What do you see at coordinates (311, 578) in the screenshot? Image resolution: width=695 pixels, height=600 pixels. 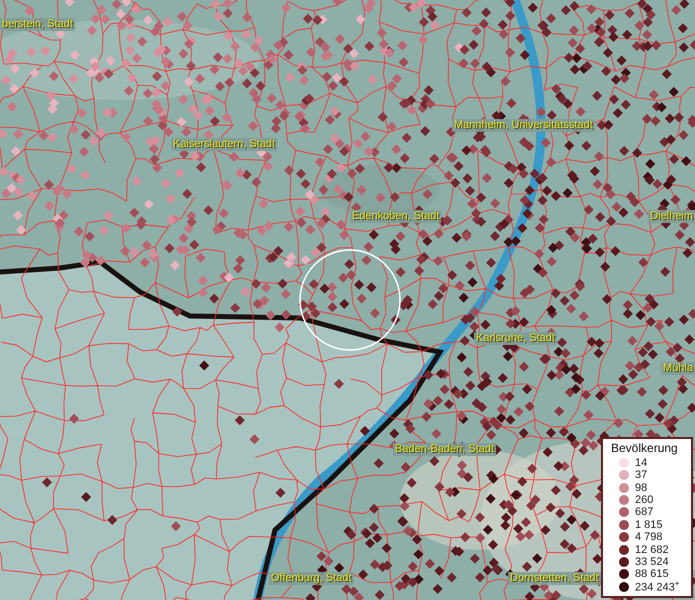 I see `place-label: Offenburg, Stadt` at bounding box center [311, 578].